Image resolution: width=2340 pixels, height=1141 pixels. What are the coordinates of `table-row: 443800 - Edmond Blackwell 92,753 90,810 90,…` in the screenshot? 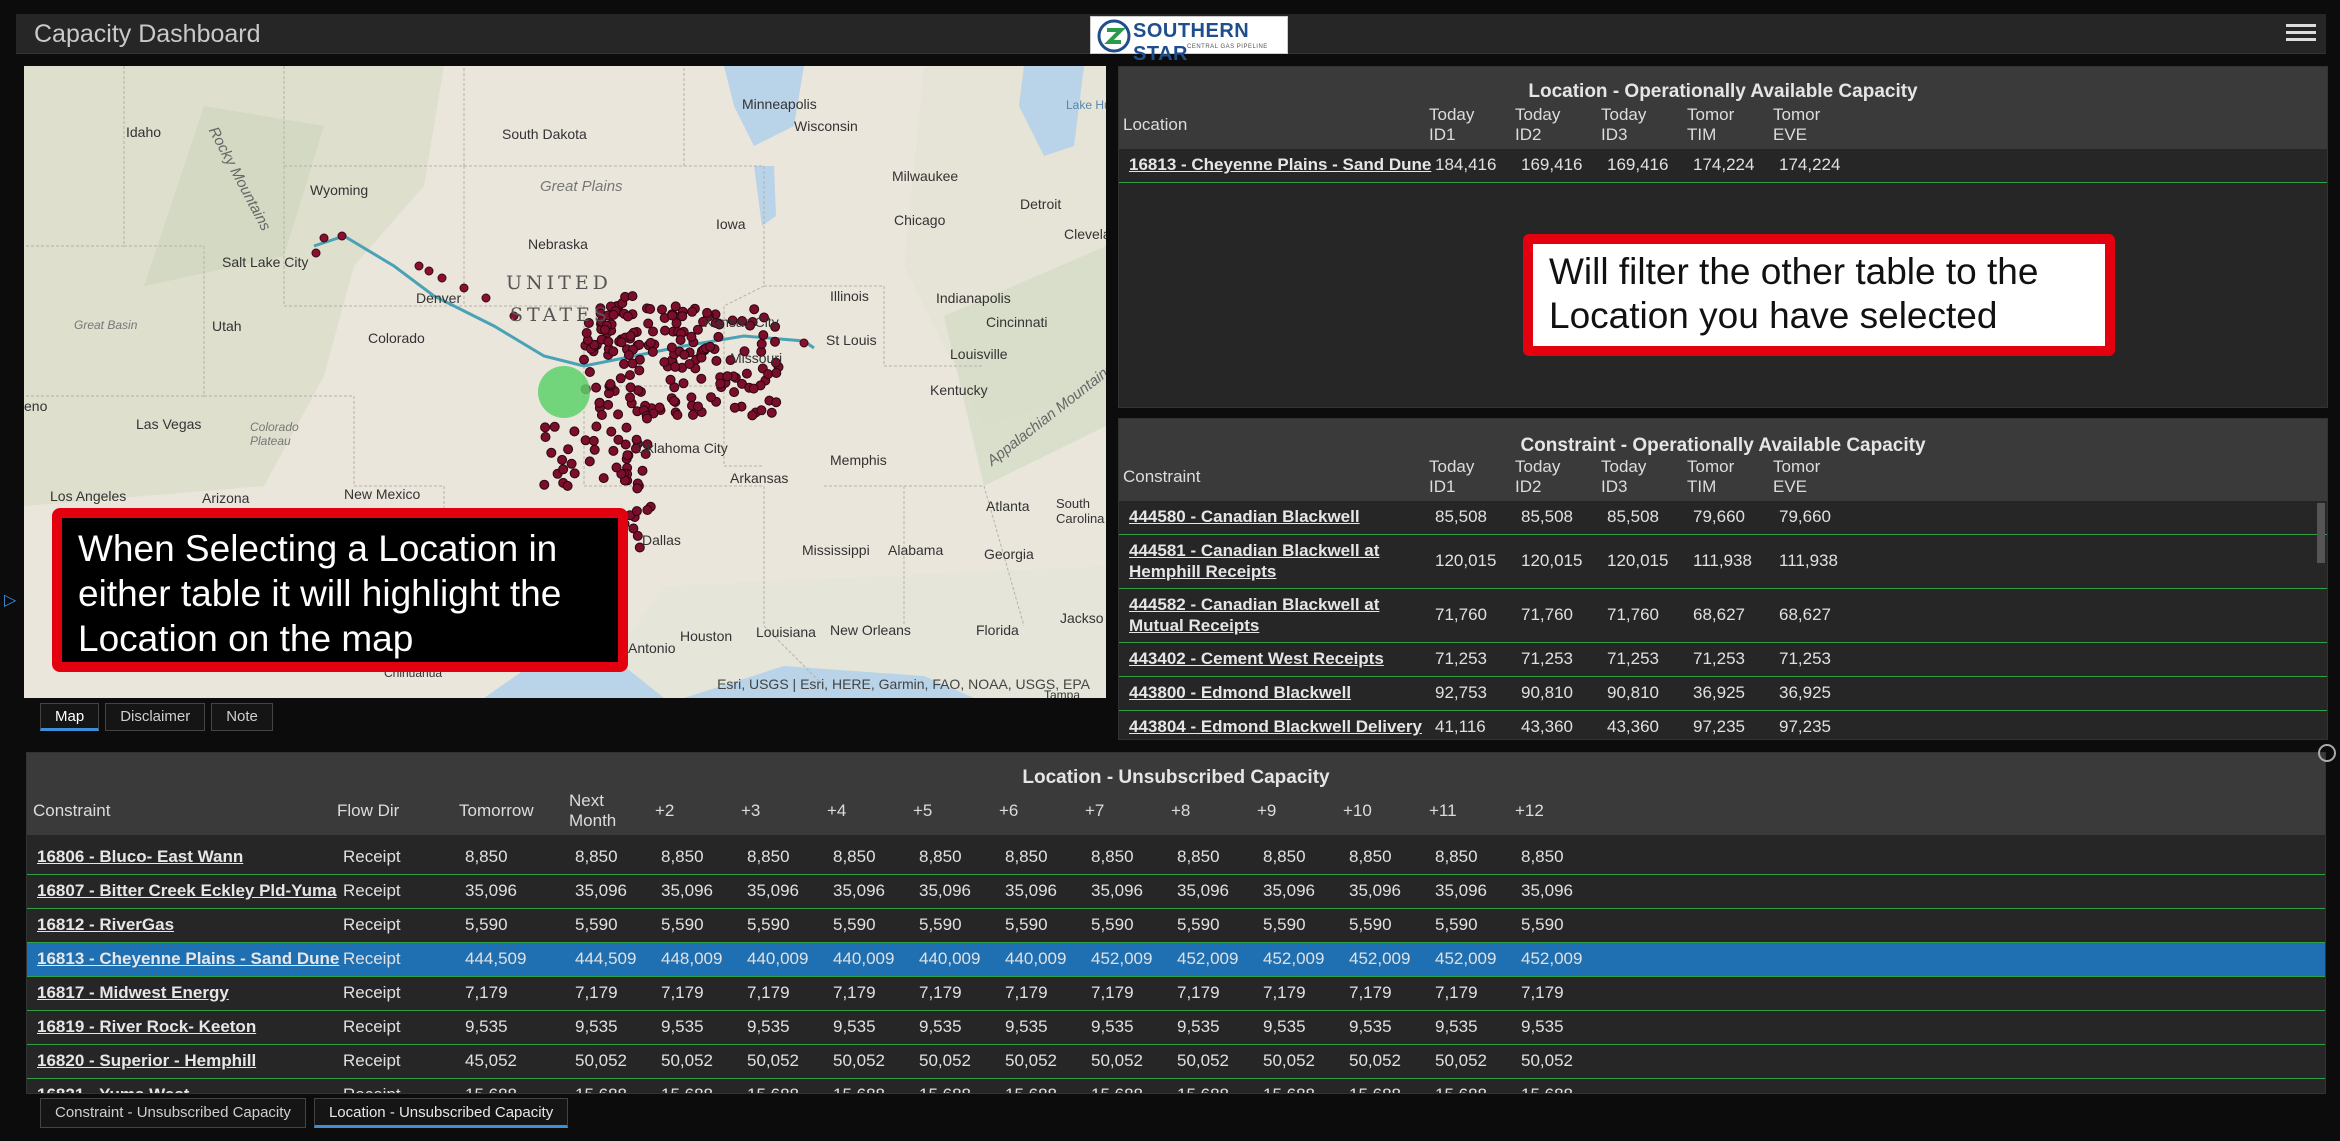 It's located at (1723, 694).